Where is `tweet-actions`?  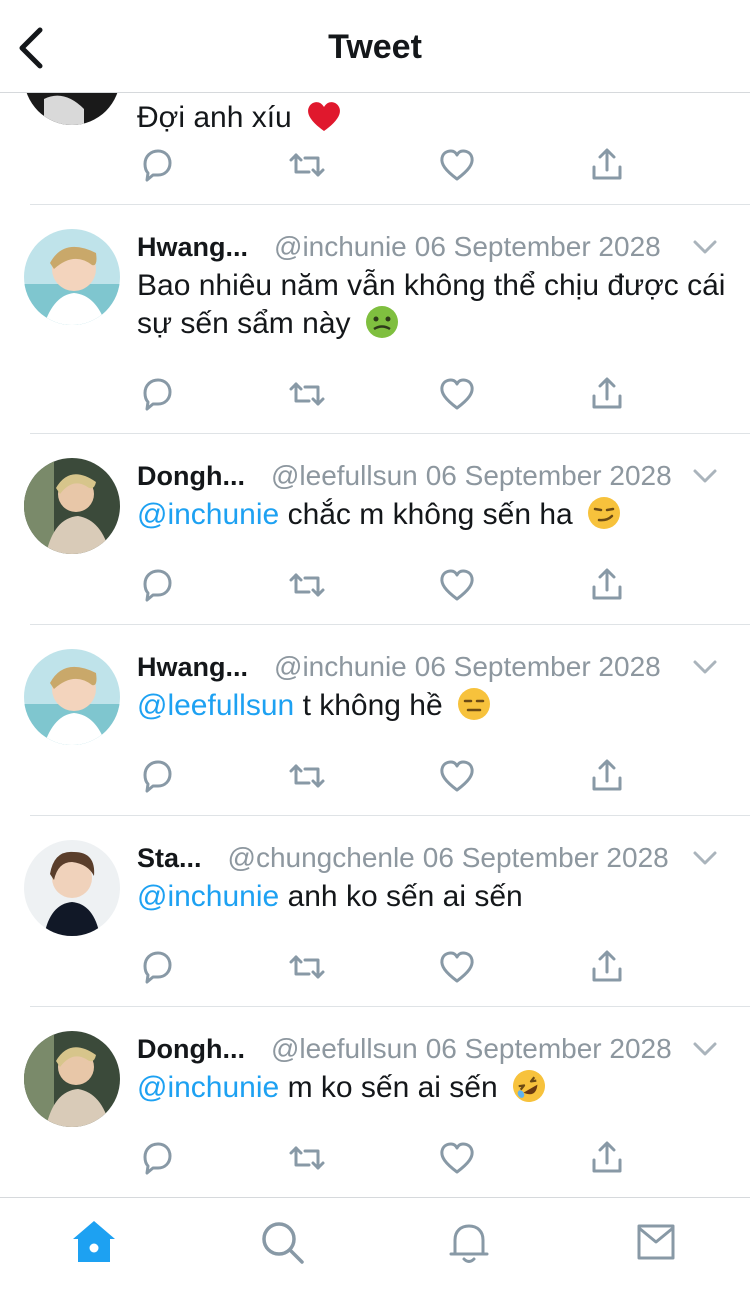 tweet-actions is located at coordinates (387, 967).